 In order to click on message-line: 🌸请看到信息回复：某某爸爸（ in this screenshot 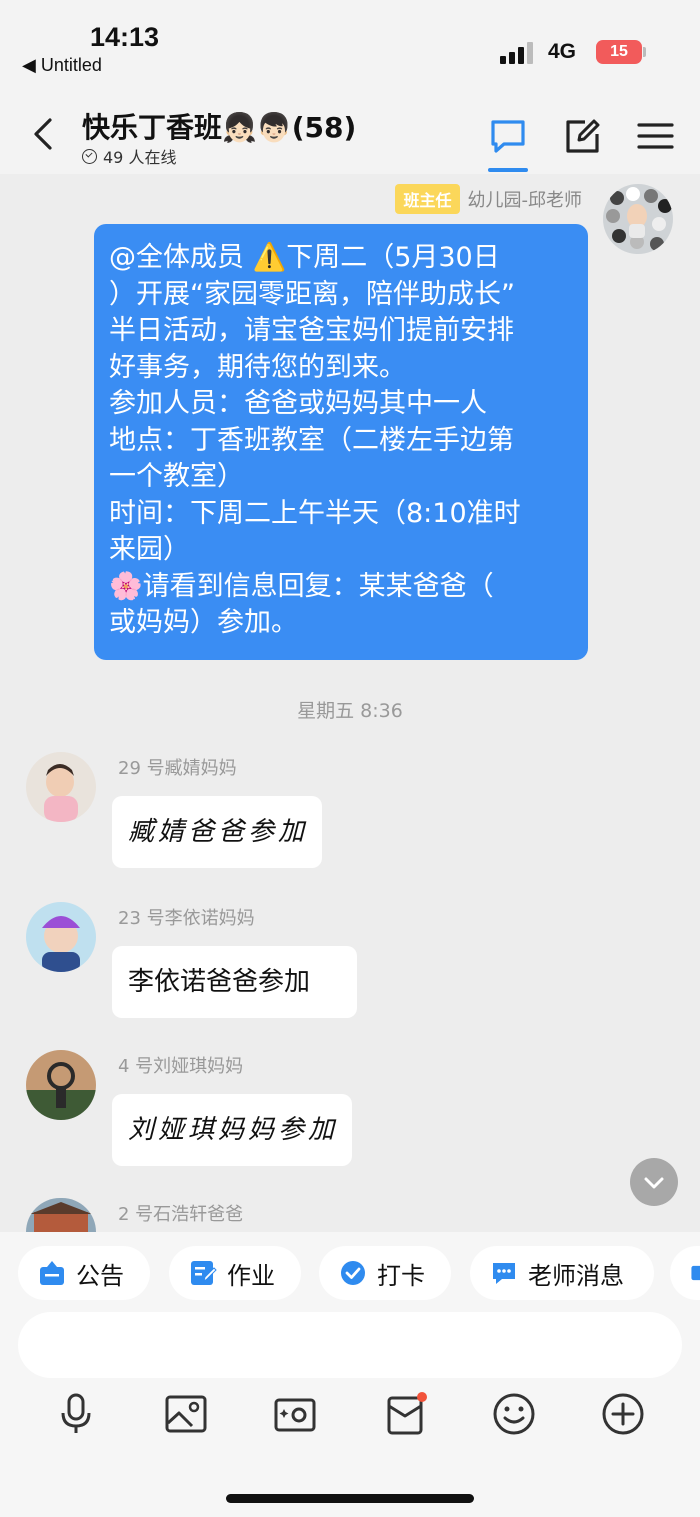, I will do `click(301, 586)`.